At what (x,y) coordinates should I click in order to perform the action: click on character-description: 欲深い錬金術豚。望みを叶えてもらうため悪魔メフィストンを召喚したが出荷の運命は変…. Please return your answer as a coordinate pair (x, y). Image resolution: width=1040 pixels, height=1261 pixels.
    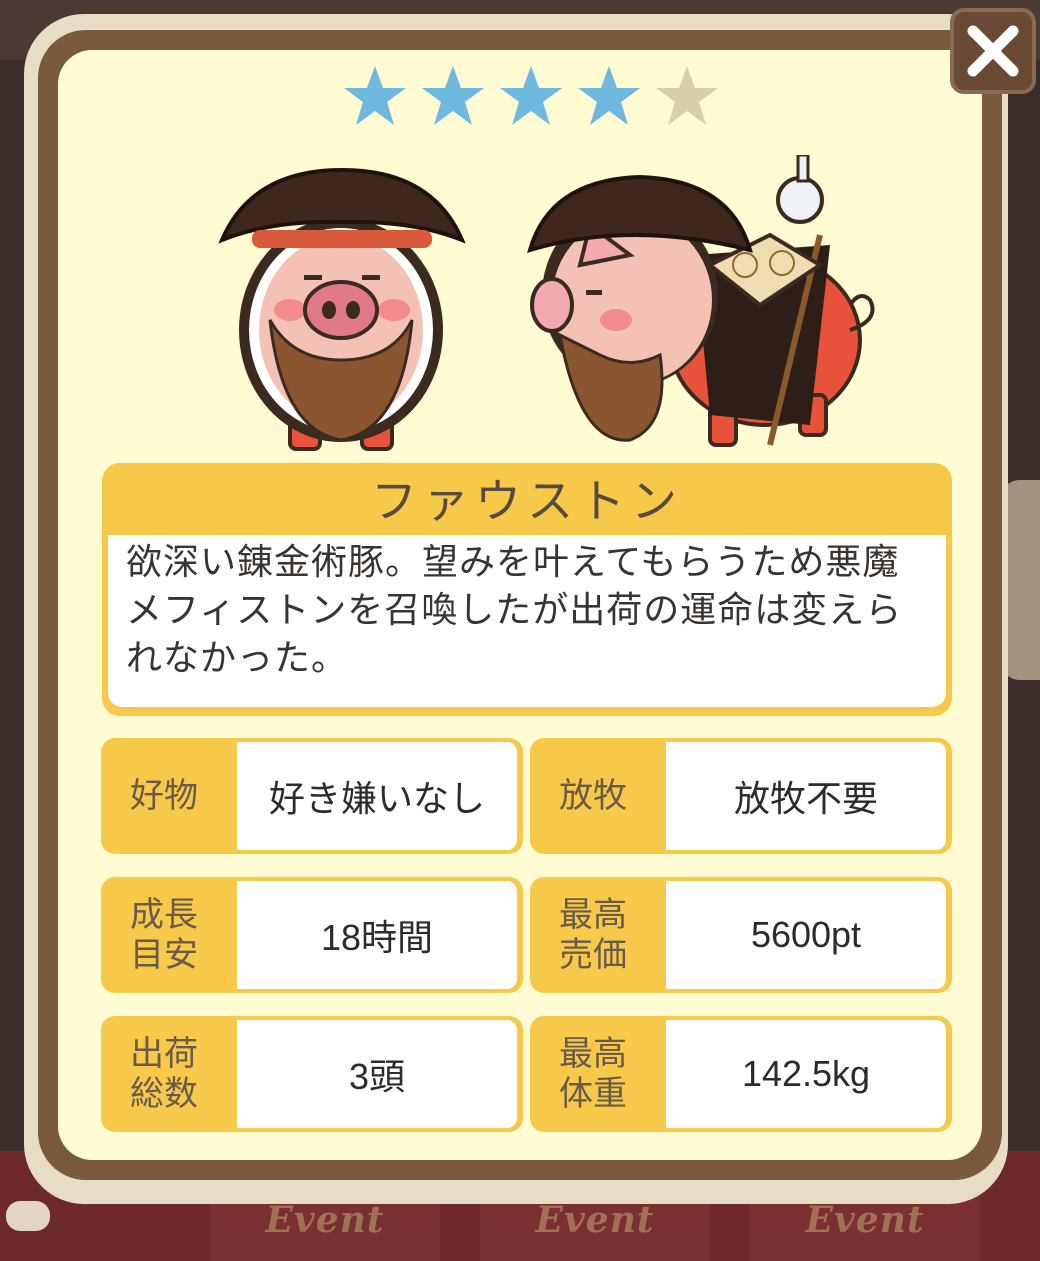
    Looking at the image, I should click on (527, 621).